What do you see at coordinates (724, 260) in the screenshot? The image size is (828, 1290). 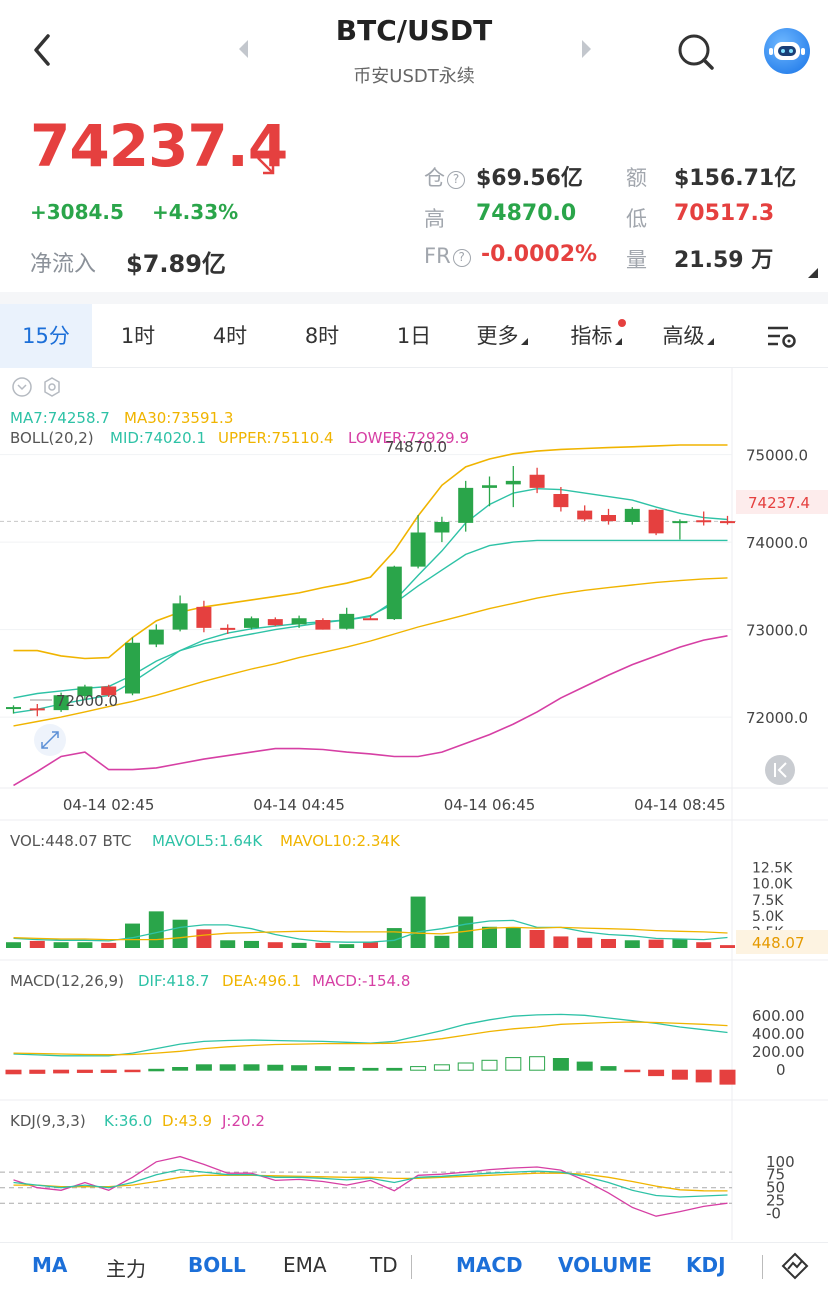 I see `volume-value: 21.59 万` at bounding box center [724, 260].